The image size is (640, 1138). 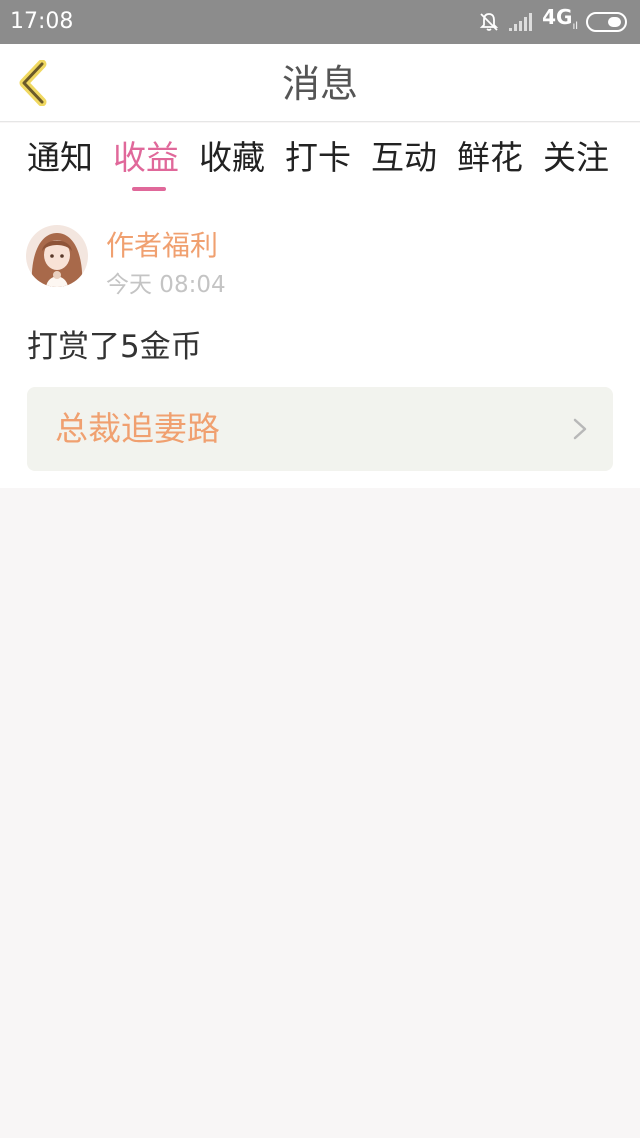 What do you see at coordinates (489, 22) in the screenshot?
I see `bell-off-icon` at bounding box center [489, 22].